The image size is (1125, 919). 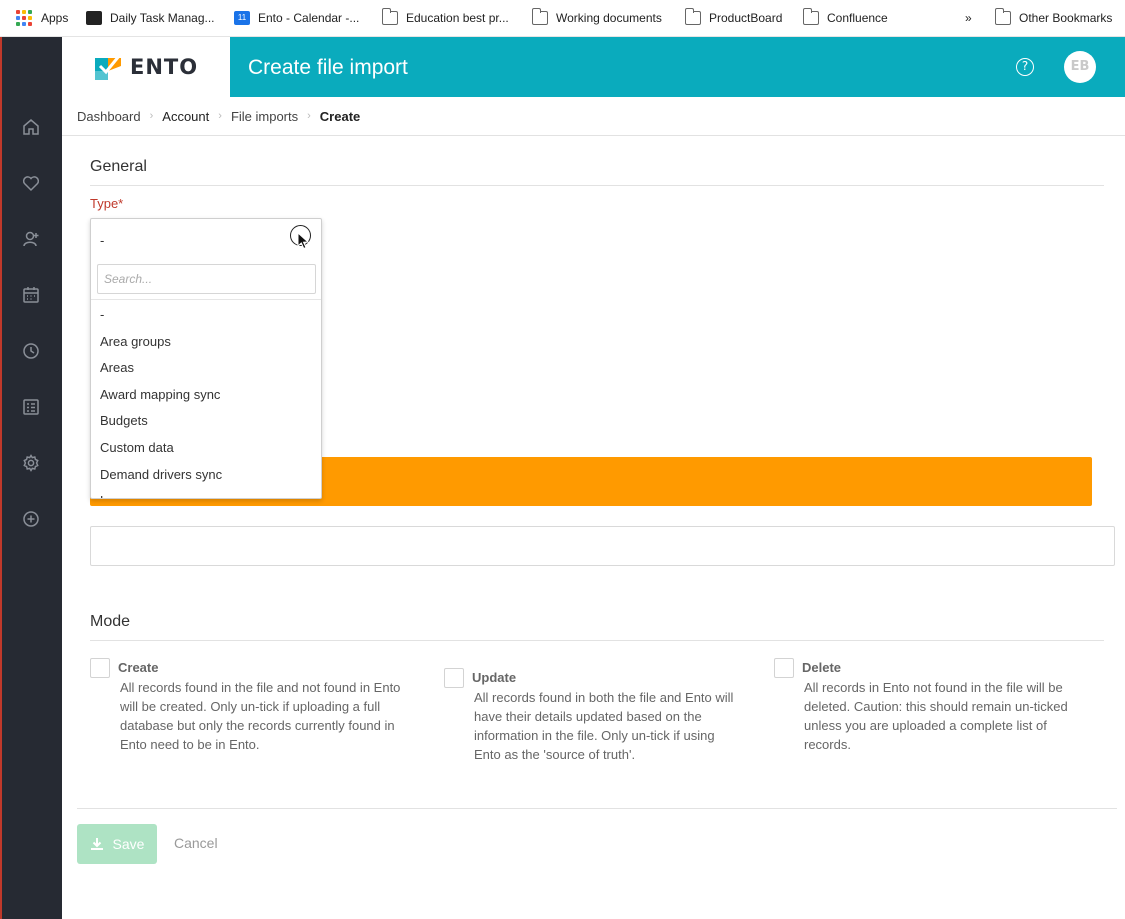 What do you see at coordinates (328, 67) in the screenshot?
I see `page-title: Create file import` at bounding box center [328, 67].